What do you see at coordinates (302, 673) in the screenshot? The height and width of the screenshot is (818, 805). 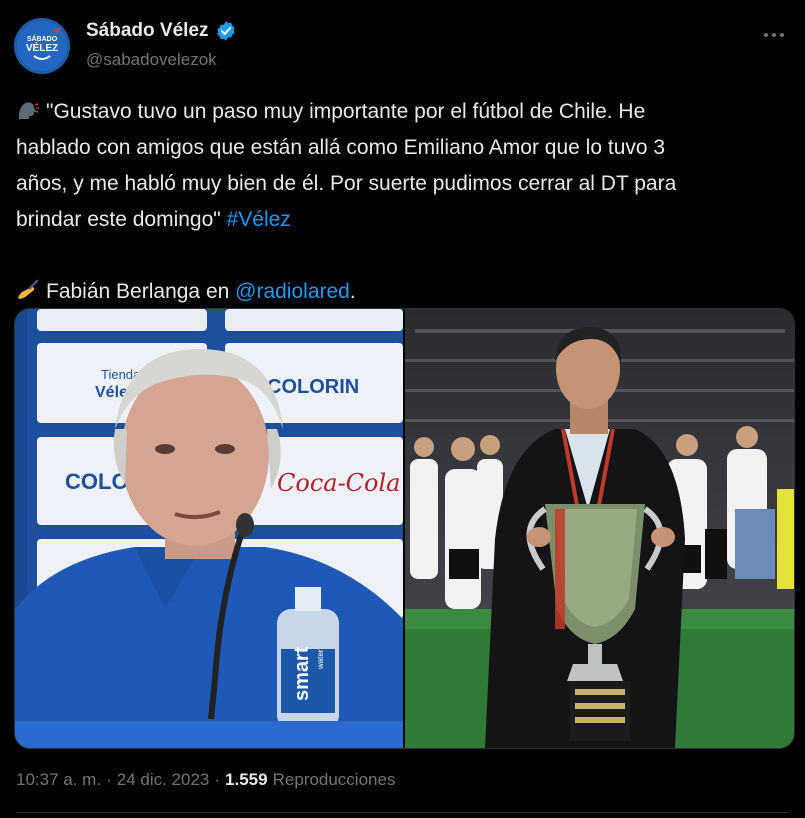 I see `bottle-brand: smart` at bounding box center [302, 673].